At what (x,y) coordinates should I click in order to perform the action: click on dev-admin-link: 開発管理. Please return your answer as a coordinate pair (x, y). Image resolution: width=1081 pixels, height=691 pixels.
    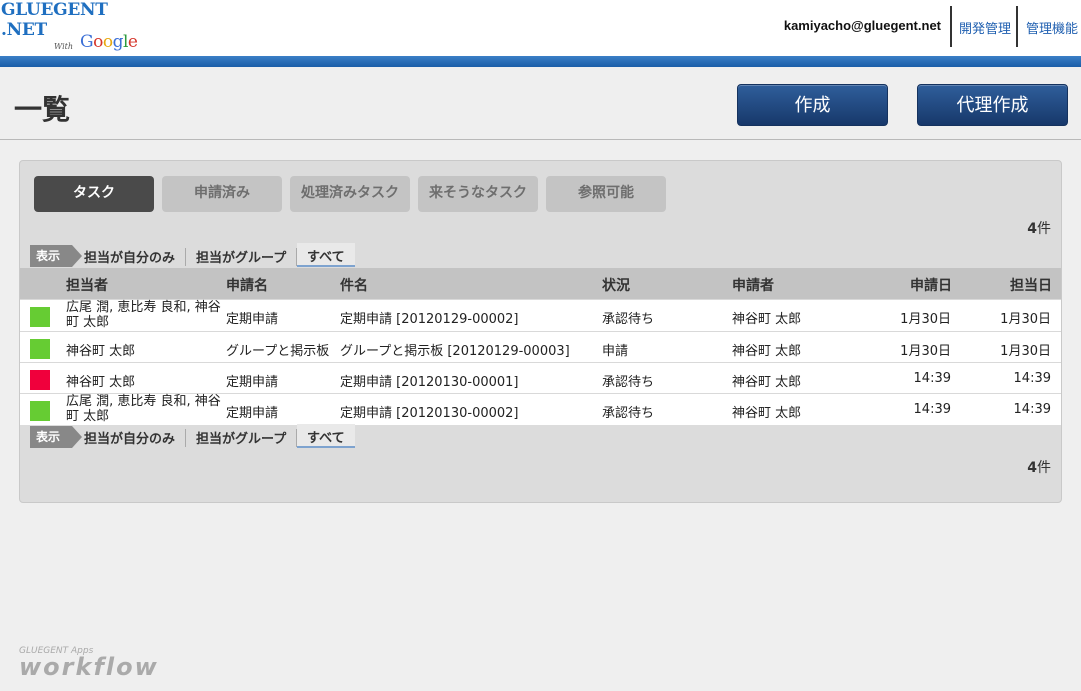
    Looking at the image, I should click on (985, 27).